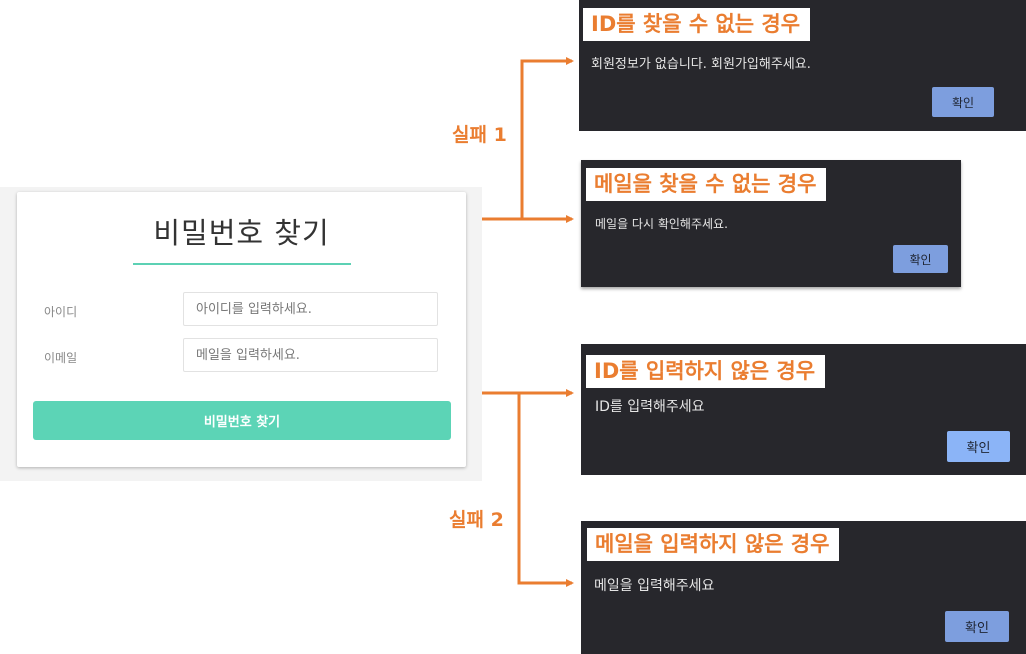  I want to click on dialog-id-empty: ID를 입력하지 않은 경우 ID를 입력해주세요 확인, so click(803, 409).